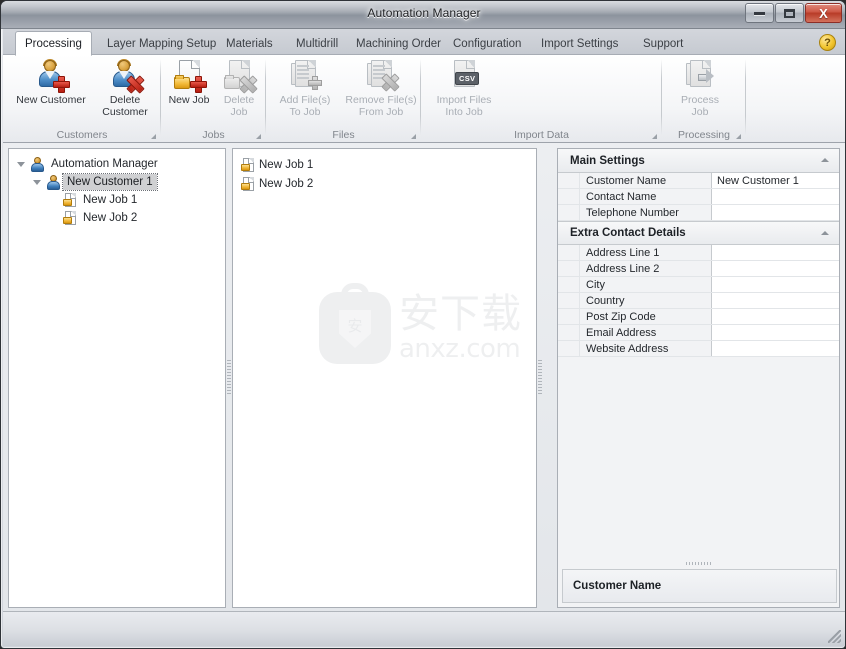 This screenshot has width=846, height=649. Describe the element at coordinates (700, 88) in the screenshot. I see `process-job-button: Process Job` at that location.